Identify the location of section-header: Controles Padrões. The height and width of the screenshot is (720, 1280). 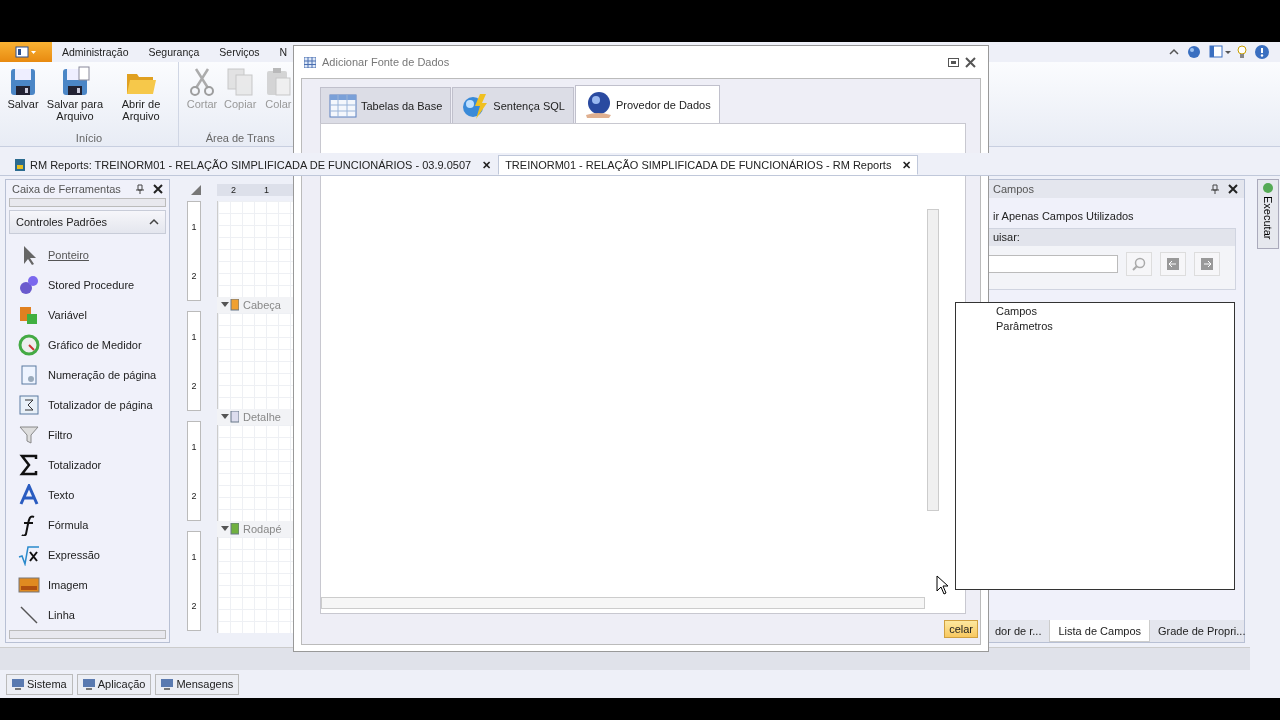
(87, 222).